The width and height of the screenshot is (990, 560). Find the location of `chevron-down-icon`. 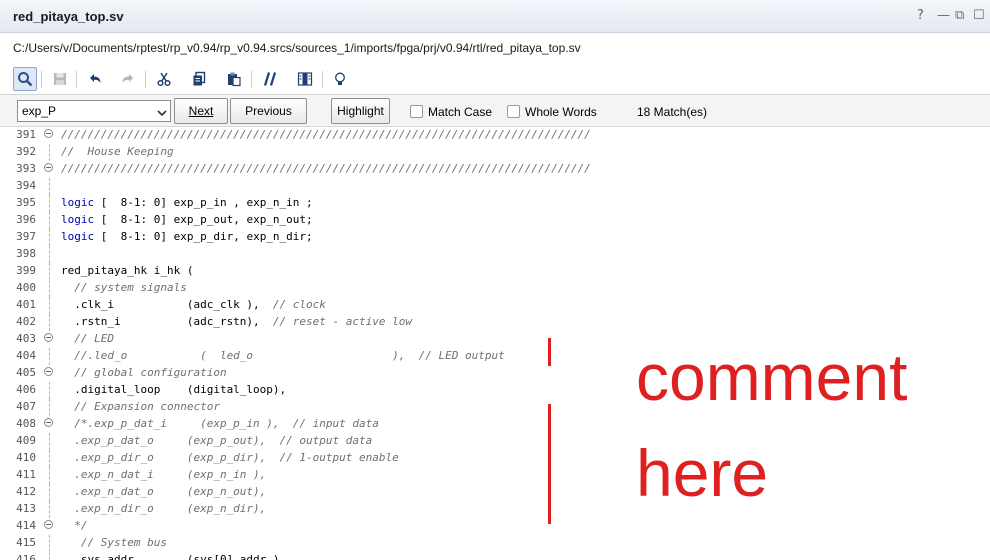

chevron-down-icon is located at coordinates (162, 114).